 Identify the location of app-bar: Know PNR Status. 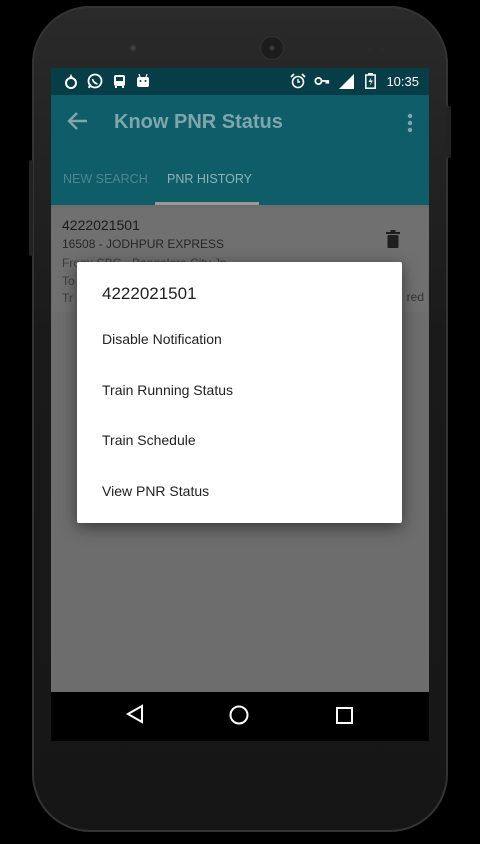
(240, 123).